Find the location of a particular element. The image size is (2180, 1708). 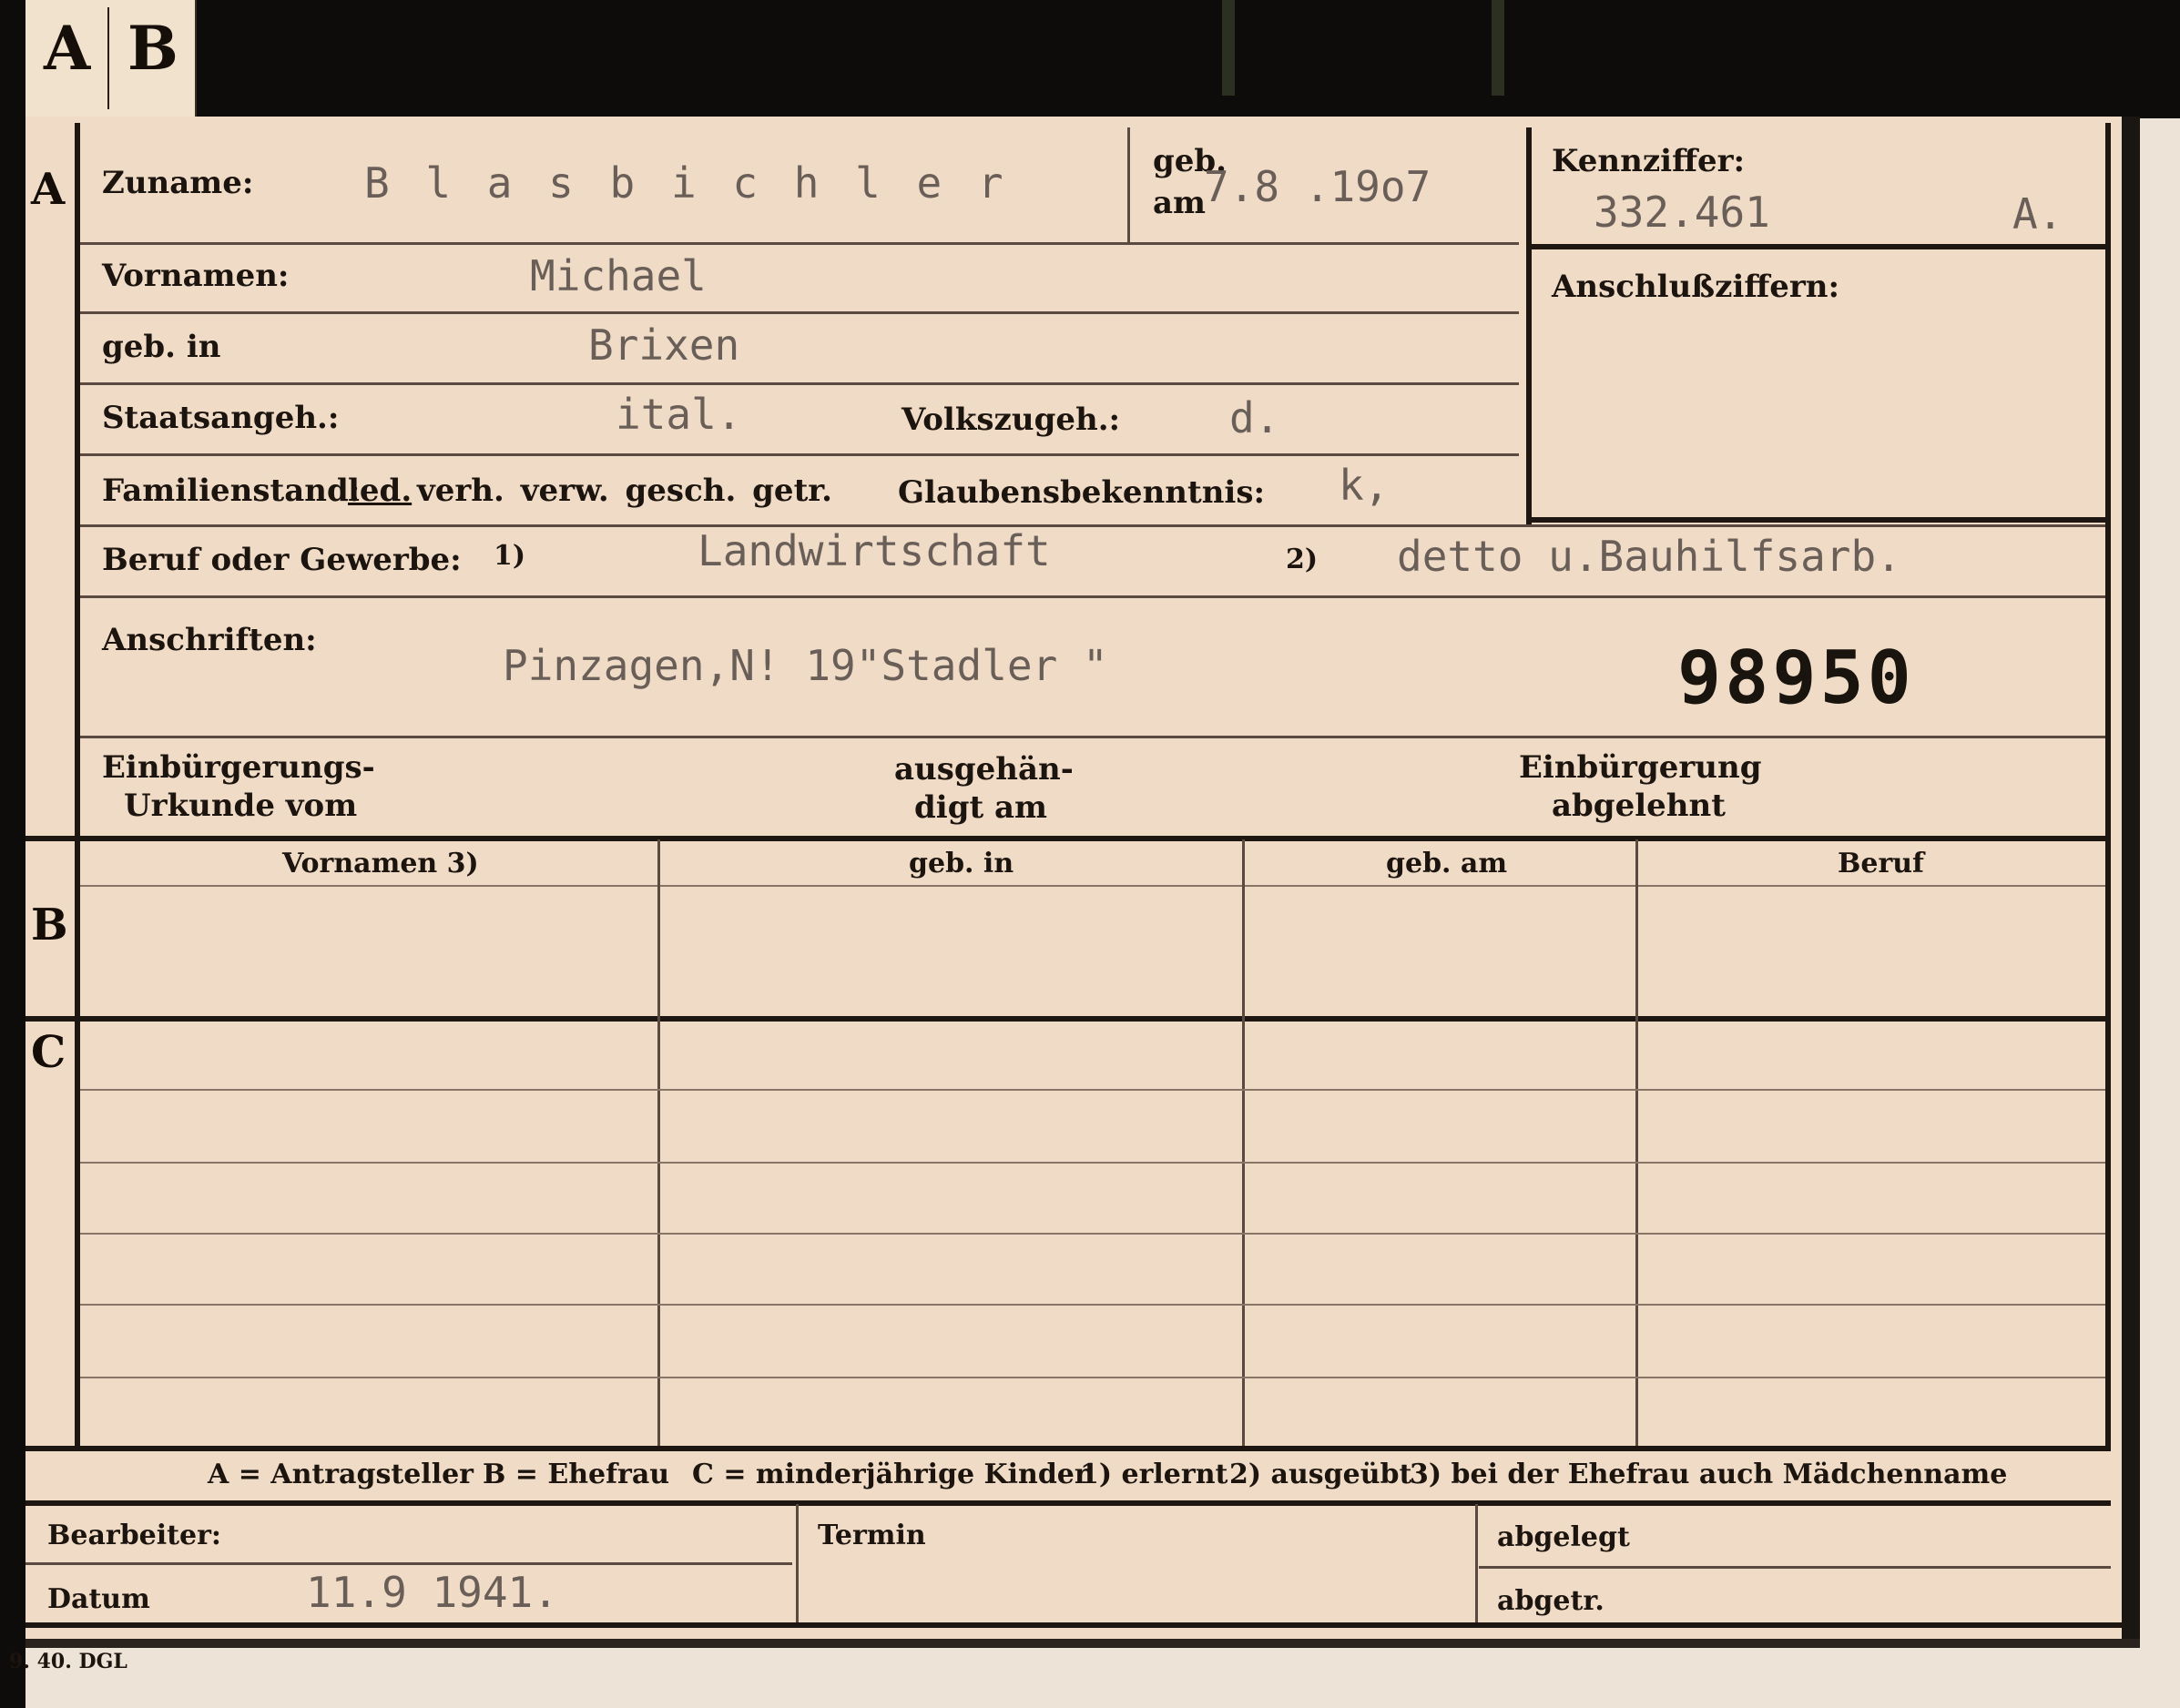

gebin-label: geb. in is located at coordinates (161, 347).